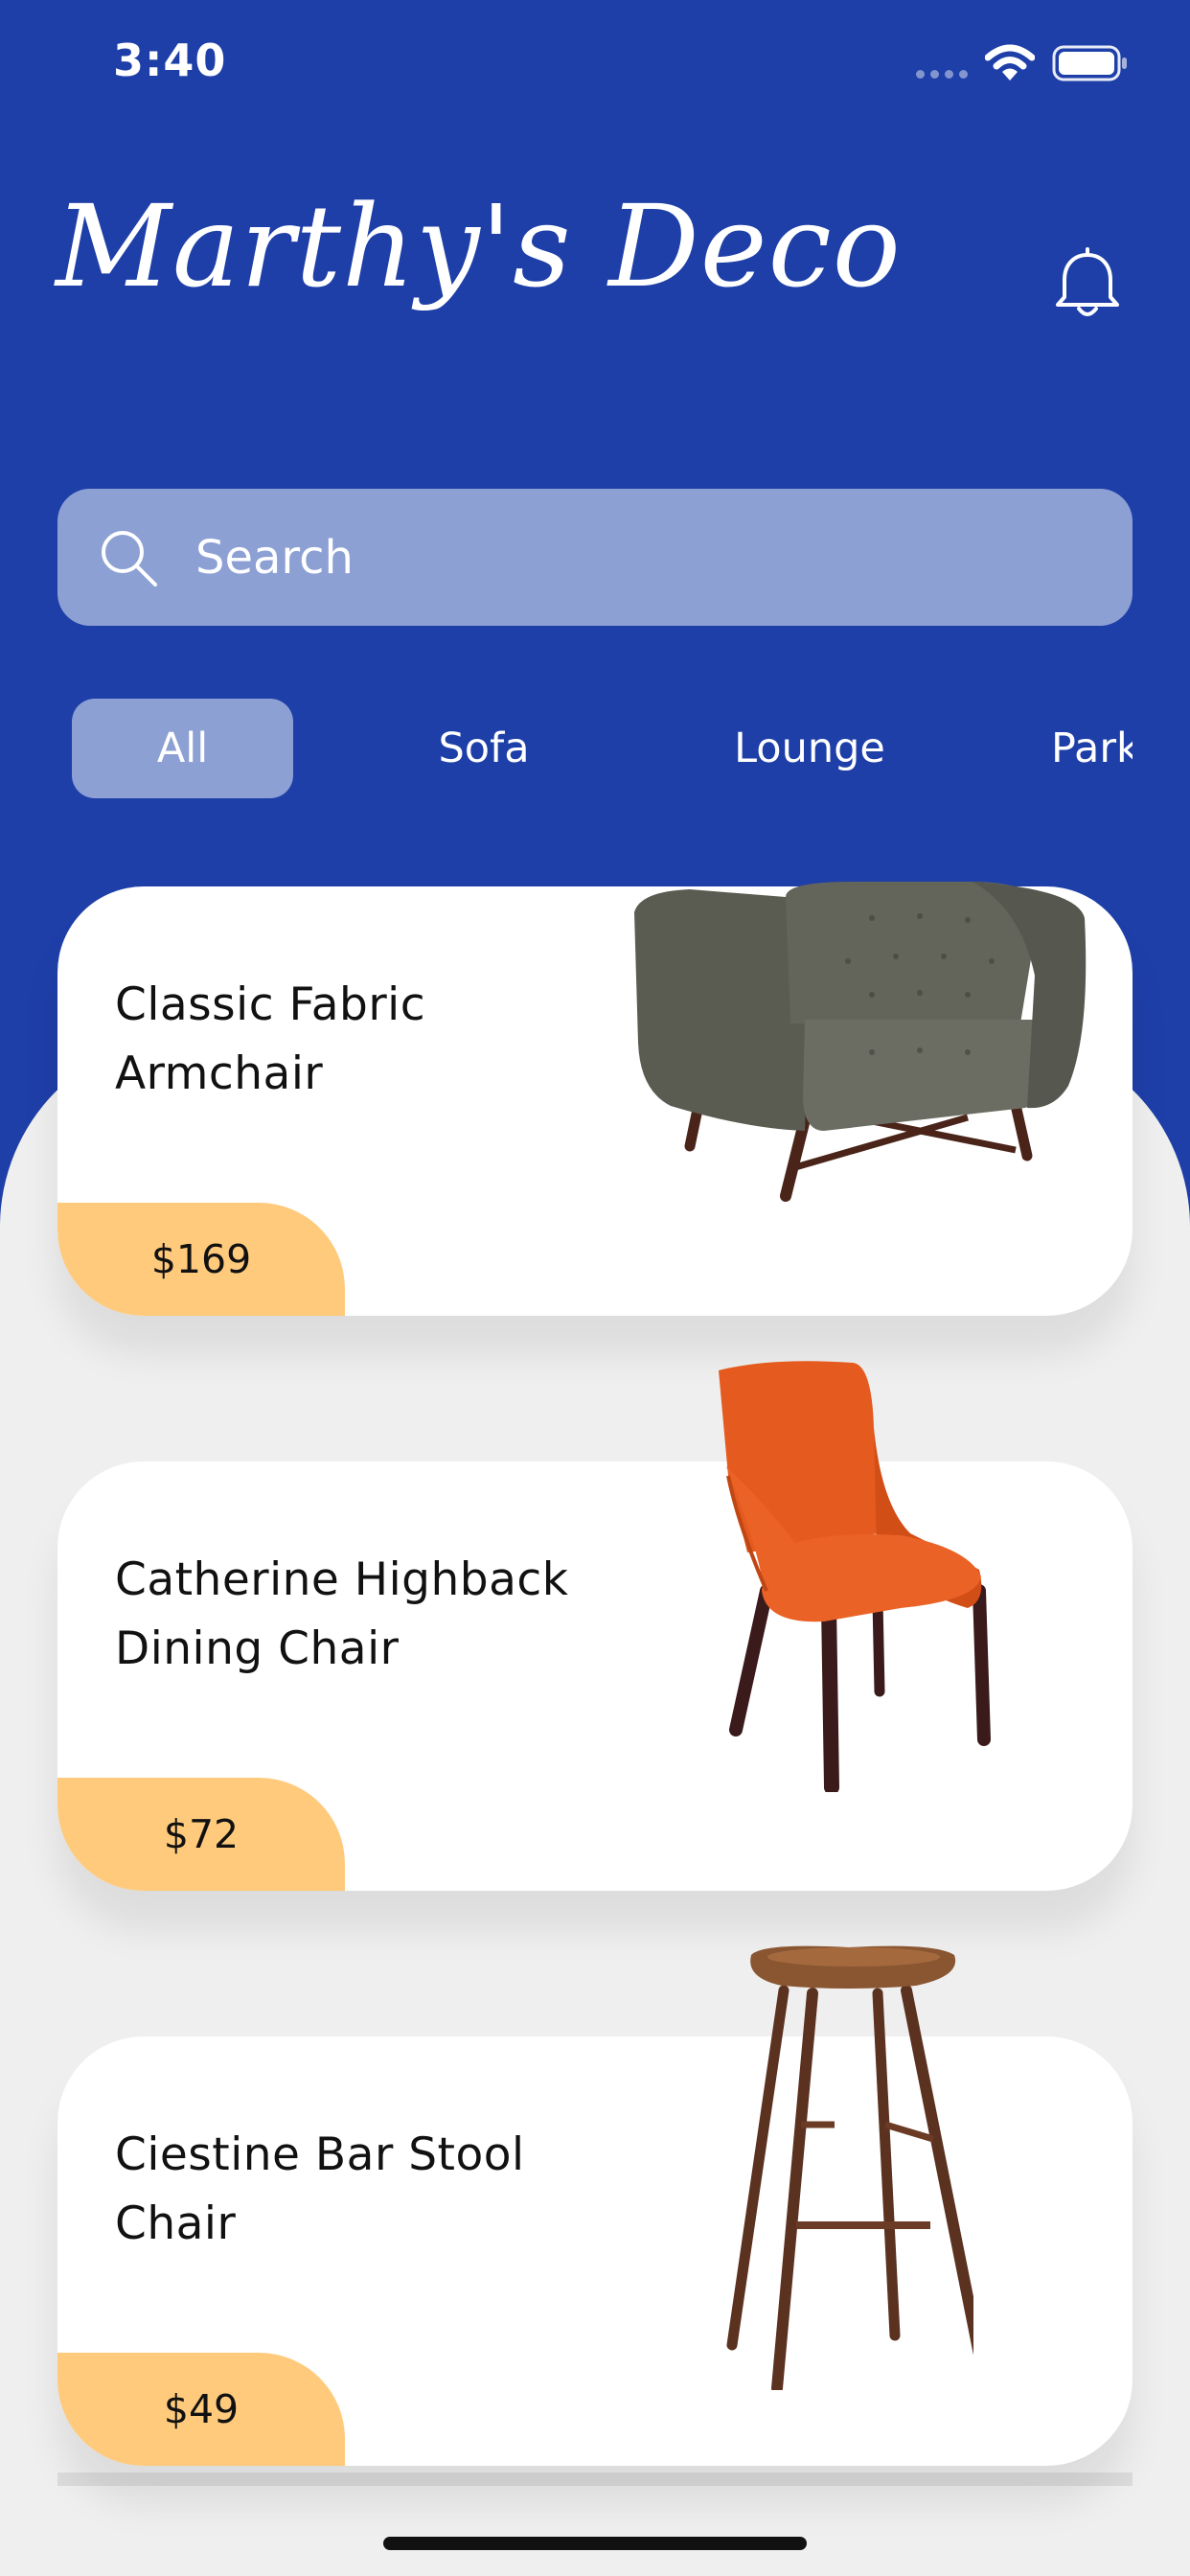 The image size is (1190, 2576). I want to click on dining-chair-image, so click(855, 1576).